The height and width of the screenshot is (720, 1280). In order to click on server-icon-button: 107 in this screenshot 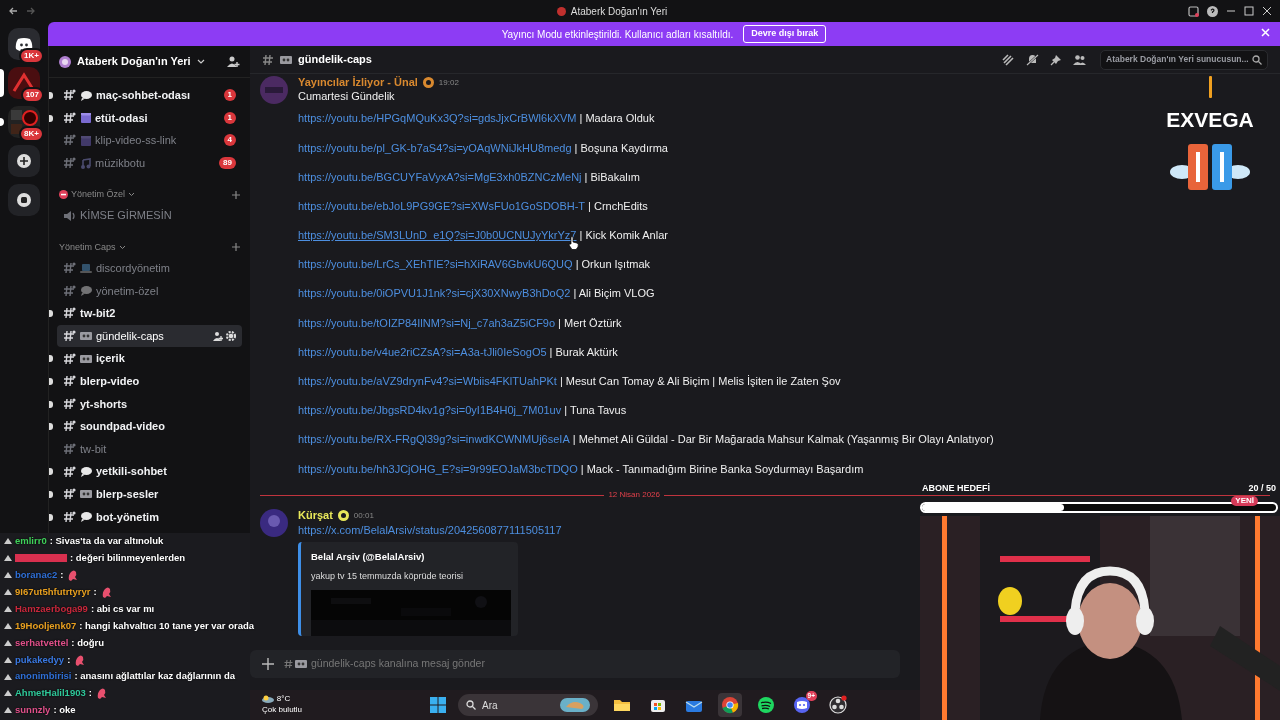, I will do `click(24, 83)`.